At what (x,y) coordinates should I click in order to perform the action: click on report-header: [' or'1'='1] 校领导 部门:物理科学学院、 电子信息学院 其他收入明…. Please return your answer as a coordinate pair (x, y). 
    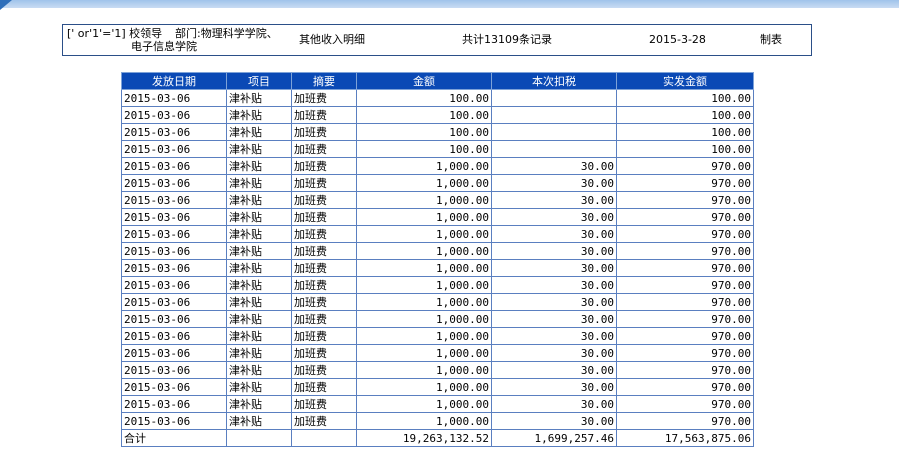
    Looking at the image, I should click on (437, 40).